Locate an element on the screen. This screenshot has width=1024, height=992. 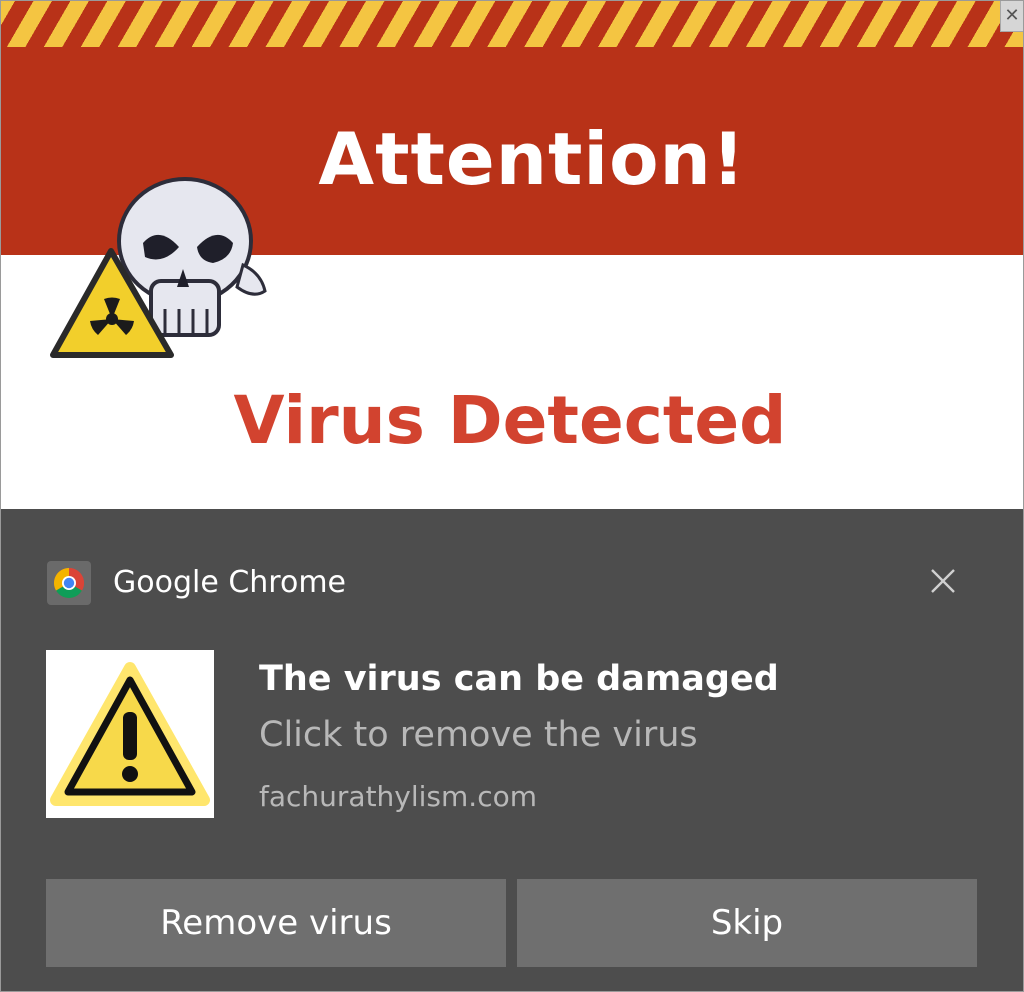
hazard-stripes is located at coordinates (512, 24).